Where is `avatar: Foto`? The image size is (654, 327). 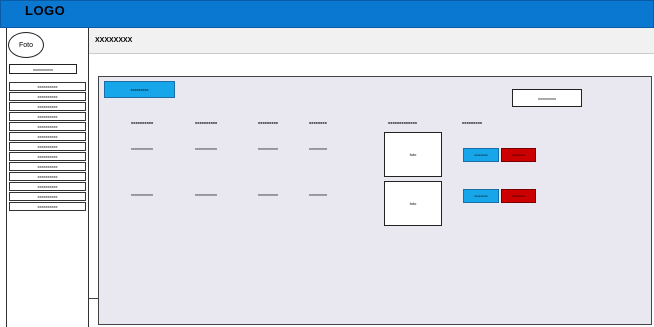
avatar: Foto is located at coordinates (26, 45).